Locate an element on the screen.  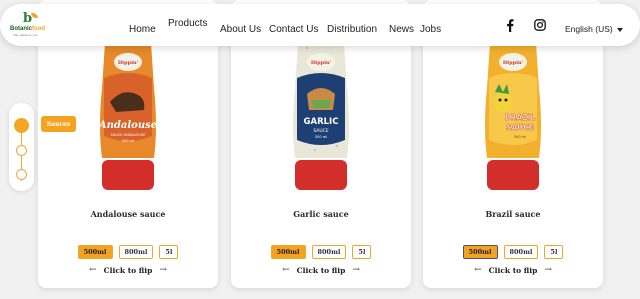
andalouse-label-vol: 500 ml is located at coordinates (128, 141).